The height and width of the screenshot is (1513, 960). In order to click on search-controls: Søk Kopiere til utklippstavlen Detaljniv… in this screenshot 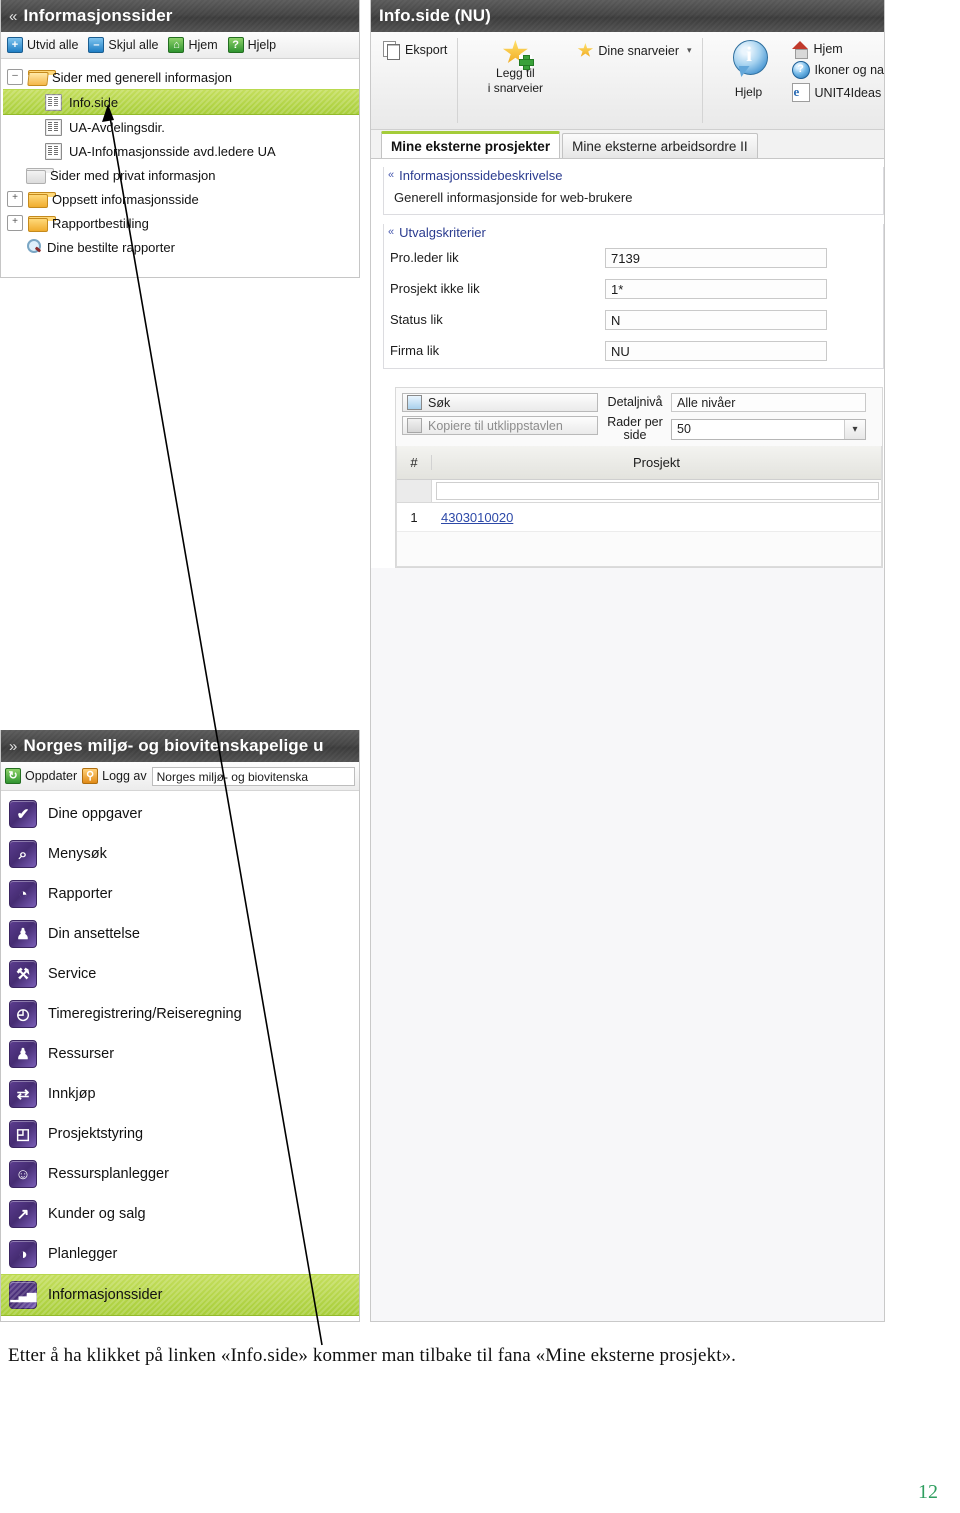, I will do `click(639, 417)`.